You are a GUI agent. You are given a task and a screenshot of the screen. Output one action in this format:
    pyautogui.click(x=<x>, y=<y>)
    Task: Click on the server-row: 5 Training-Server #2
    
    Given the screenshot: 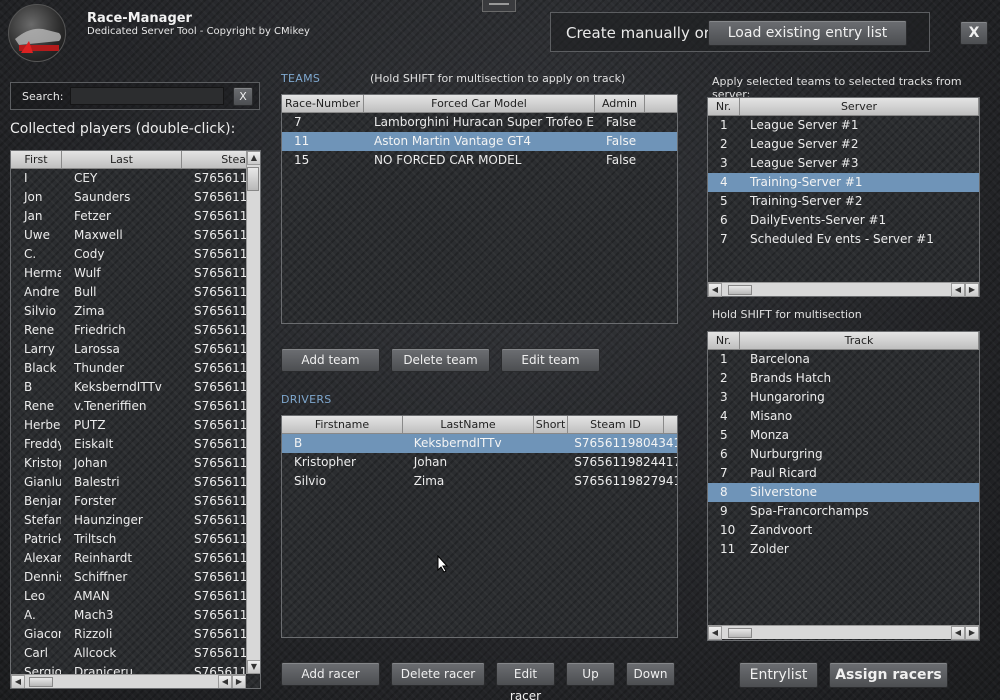 What is the action you would take?
    pyautogui.click(x=843, y=201)
    